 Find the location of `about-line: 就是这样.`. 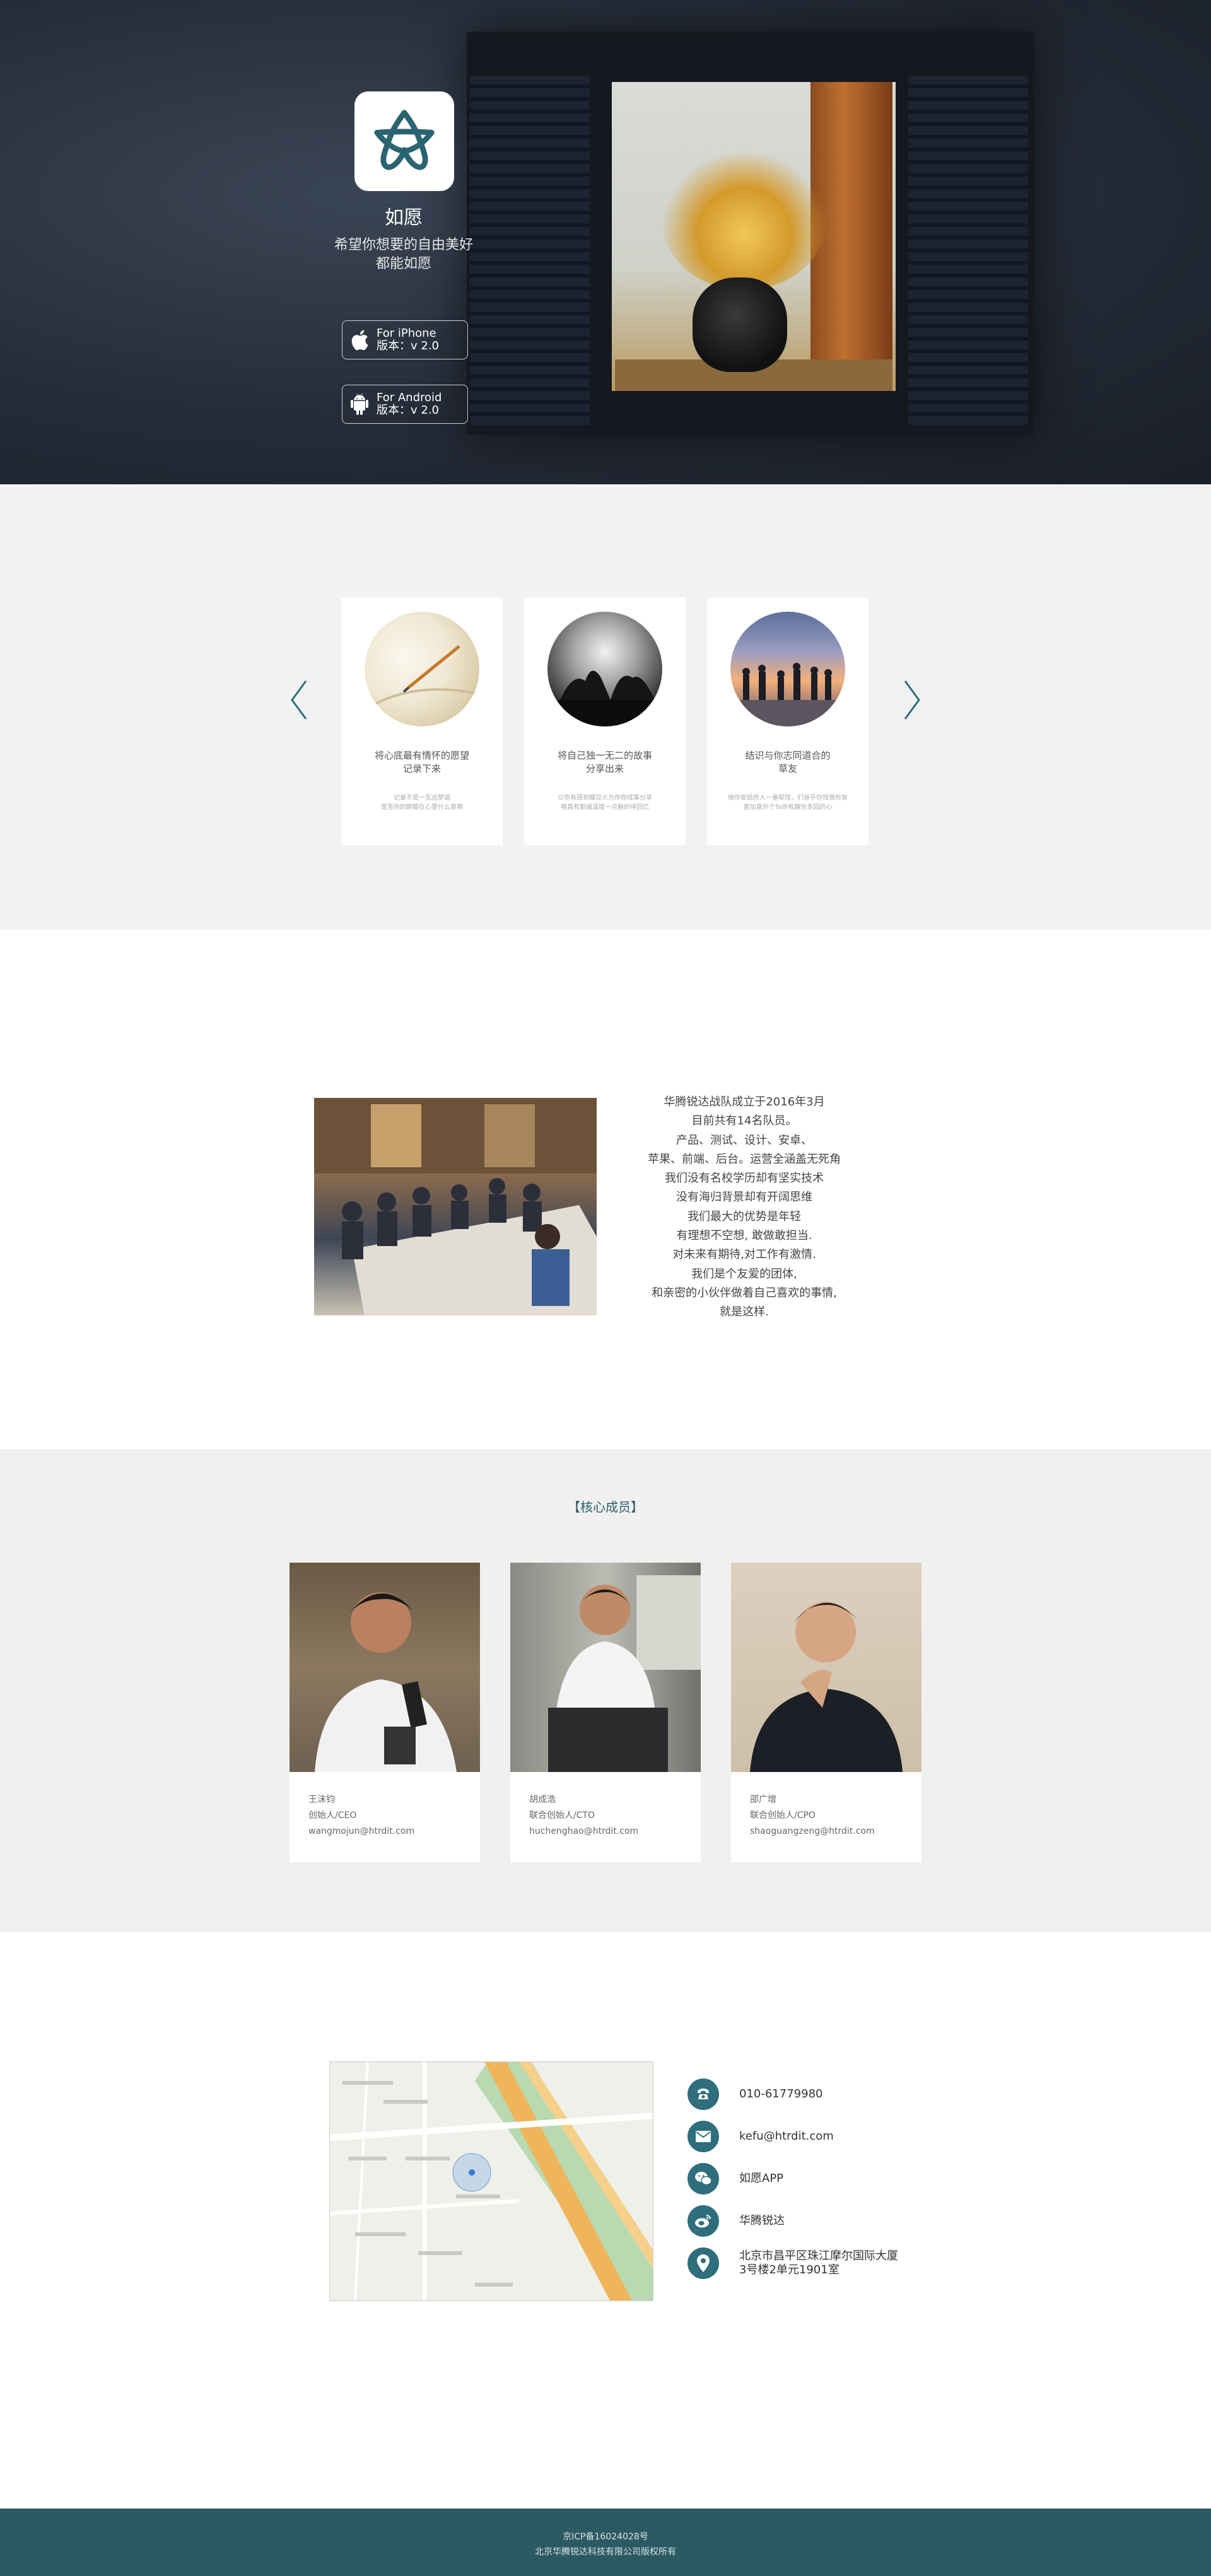

about-line: 就是这样. is located at coordinates (745, 1312).